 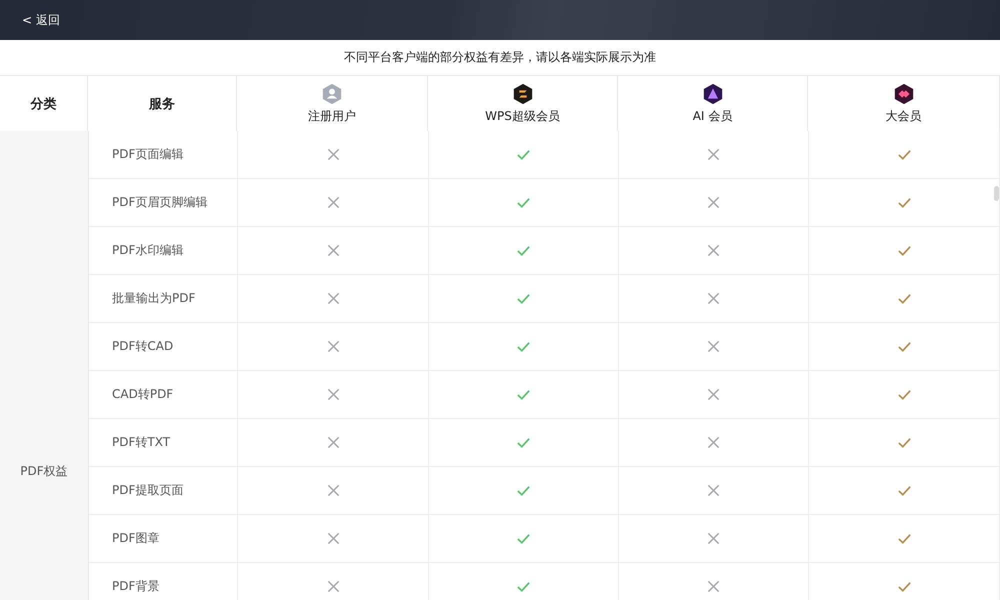 What do you see at coordinates (500, 57) in the screenshot?
I see `notice-text: 不同平台客户端的部分权益有差异，请以各端实际展示为准` at bounding box center [500, 57].